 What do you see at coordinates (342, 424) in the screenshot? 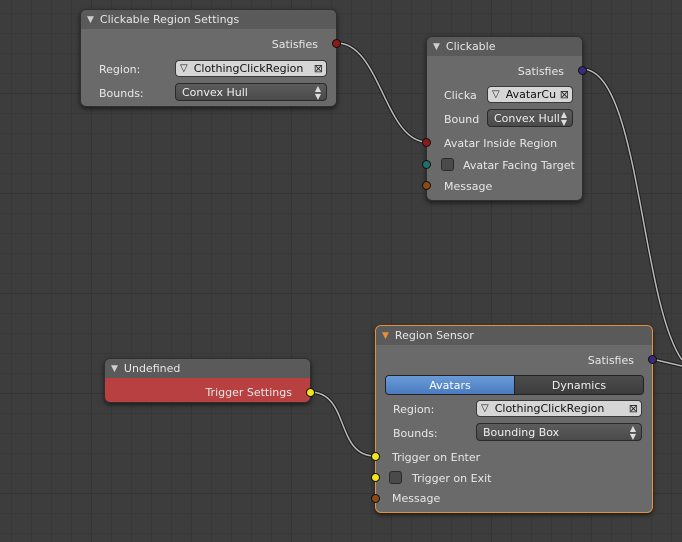
I see `wire-undefined-to-sensor` at bounding box center [342, 424].